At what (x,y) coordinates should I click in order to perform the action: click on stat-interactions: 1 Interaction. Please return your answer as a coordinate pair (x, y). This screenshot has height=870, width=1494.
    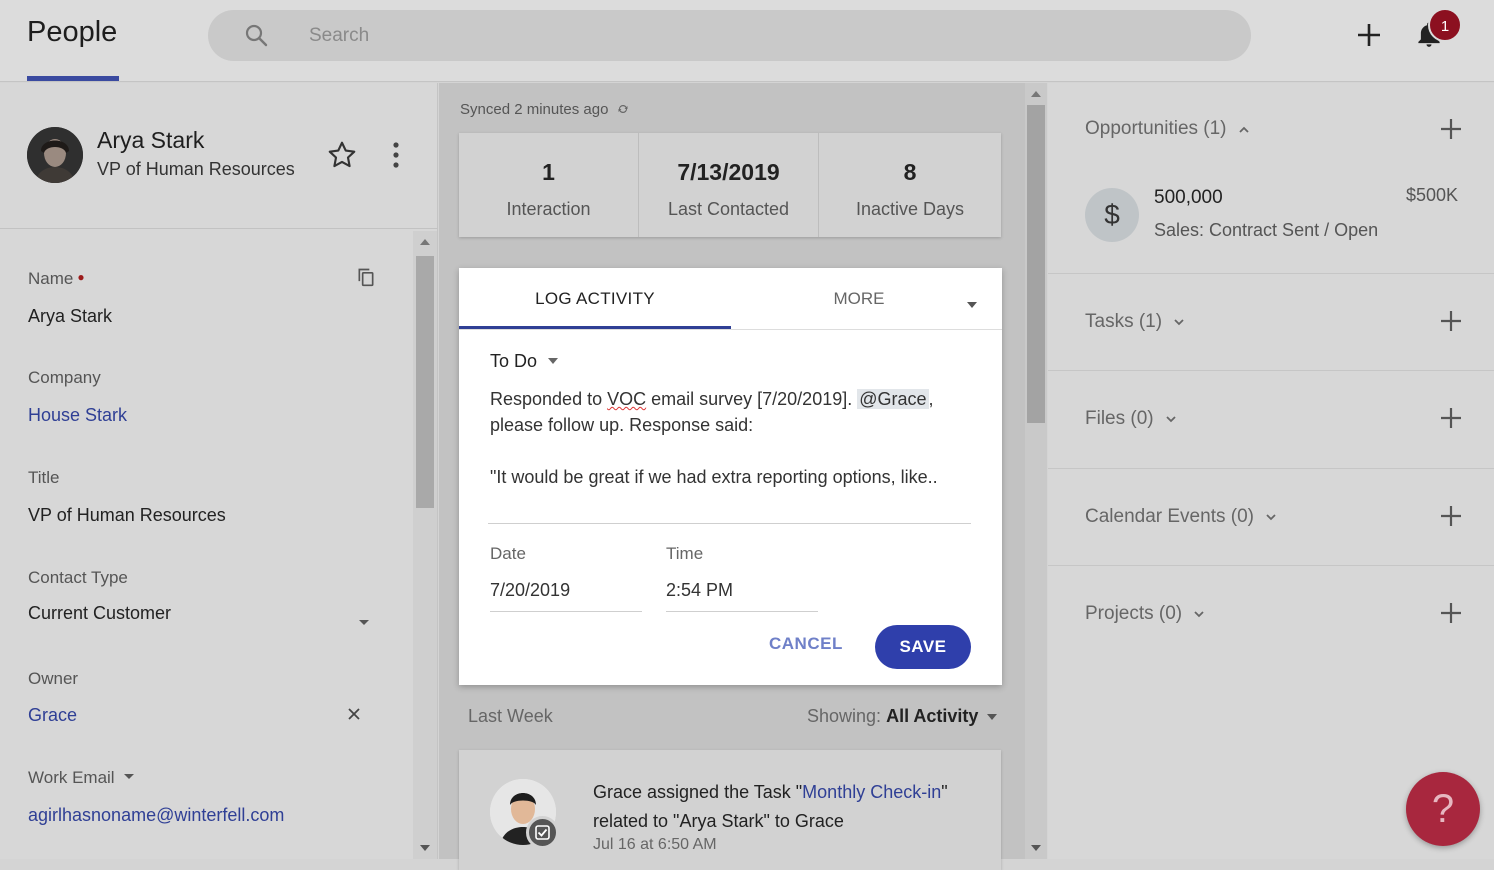
    Looking at the image, I should click on (549, 185).